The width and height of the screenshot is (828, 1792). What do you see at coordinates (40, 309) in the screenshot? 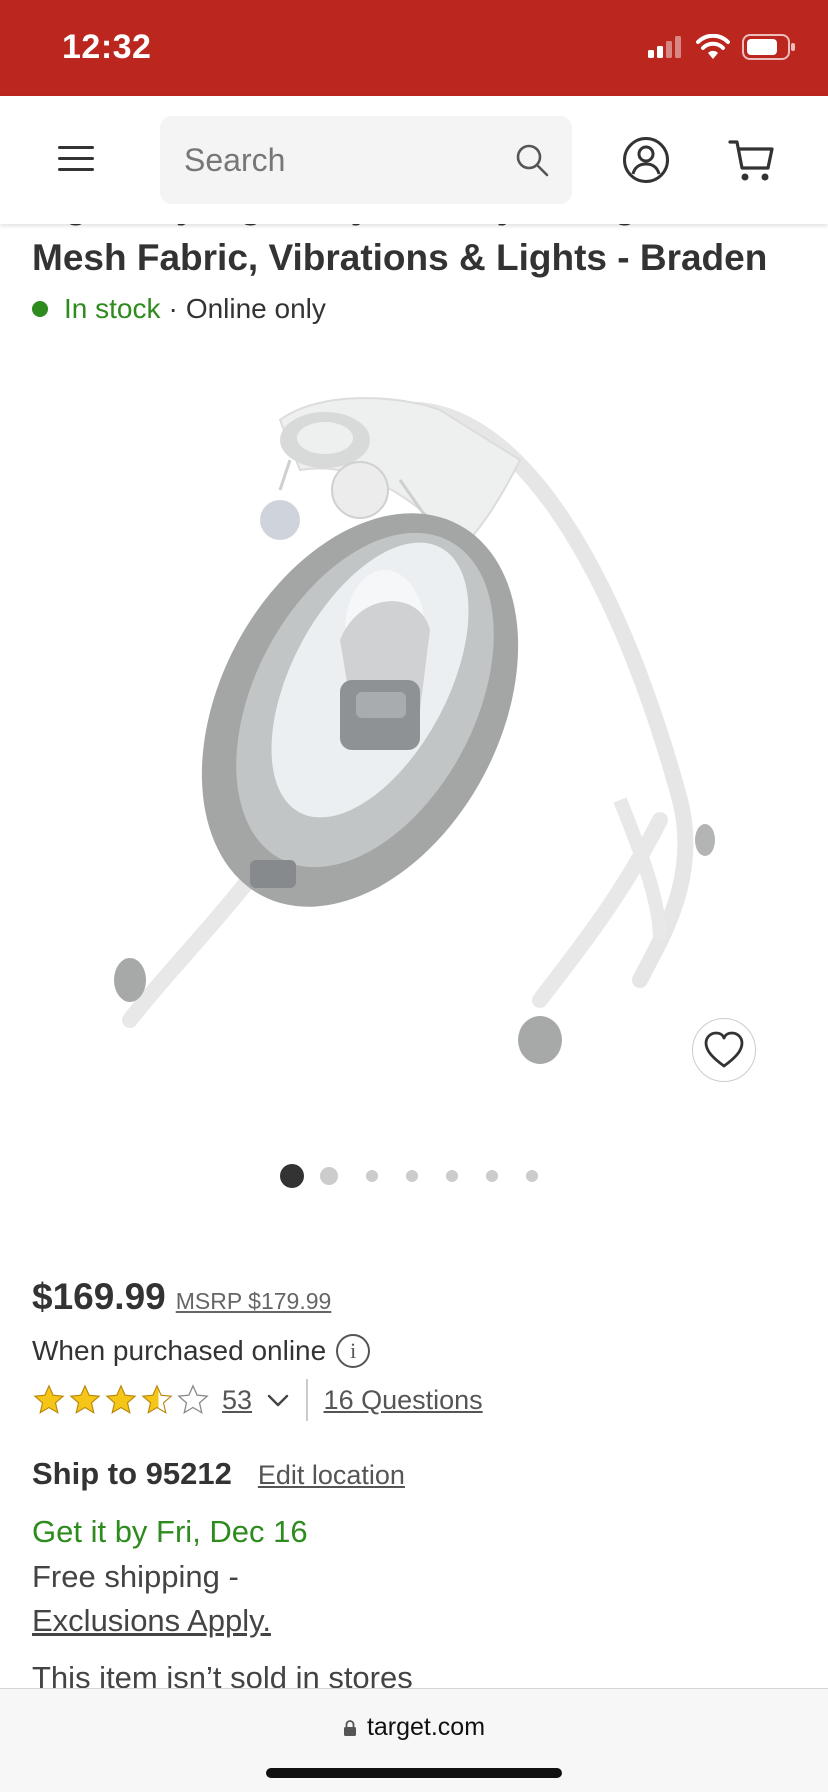
I see `in-stock-dot-icon` at bounding box center [40, 309].